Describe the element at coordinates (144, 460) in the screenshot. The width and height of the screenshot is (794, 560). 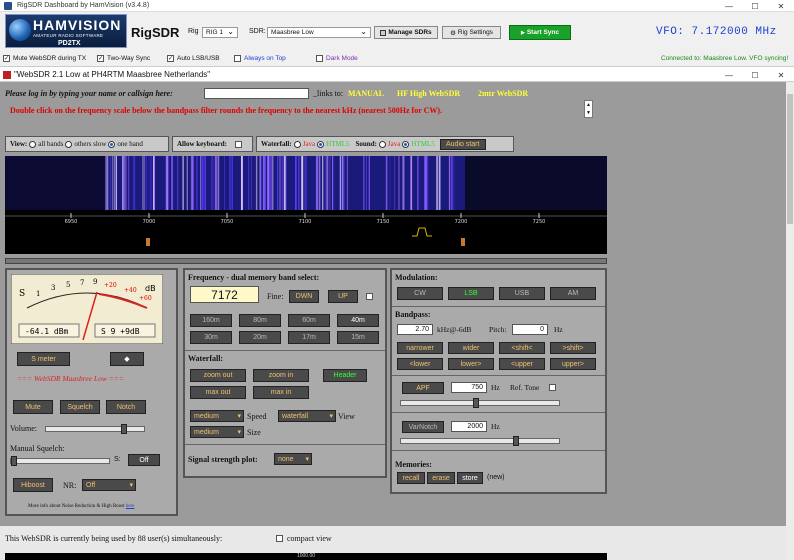
I see `squelch-value: Off` at that location.